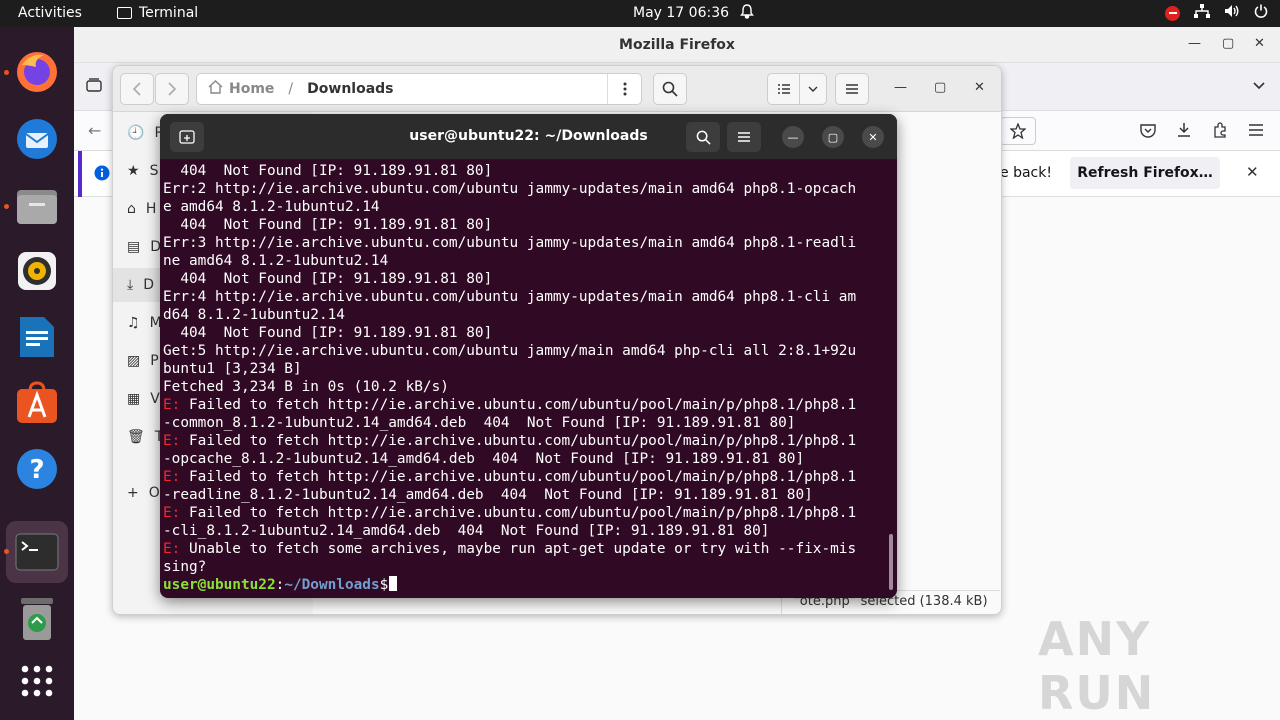  What do you see at coordinates (37, 552) in the screenshot?
I see `terminal-dock-icon` at bounding box center [37, 552].